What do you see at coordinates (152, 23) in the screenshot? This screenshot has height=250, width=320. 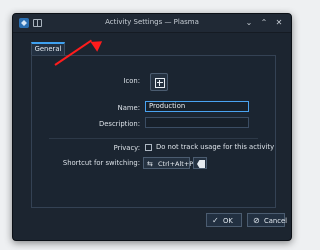 I see `titlebar: Activity Settings — Plasma ⌄ ⌃ ✕` at bounding box center [152, 23].